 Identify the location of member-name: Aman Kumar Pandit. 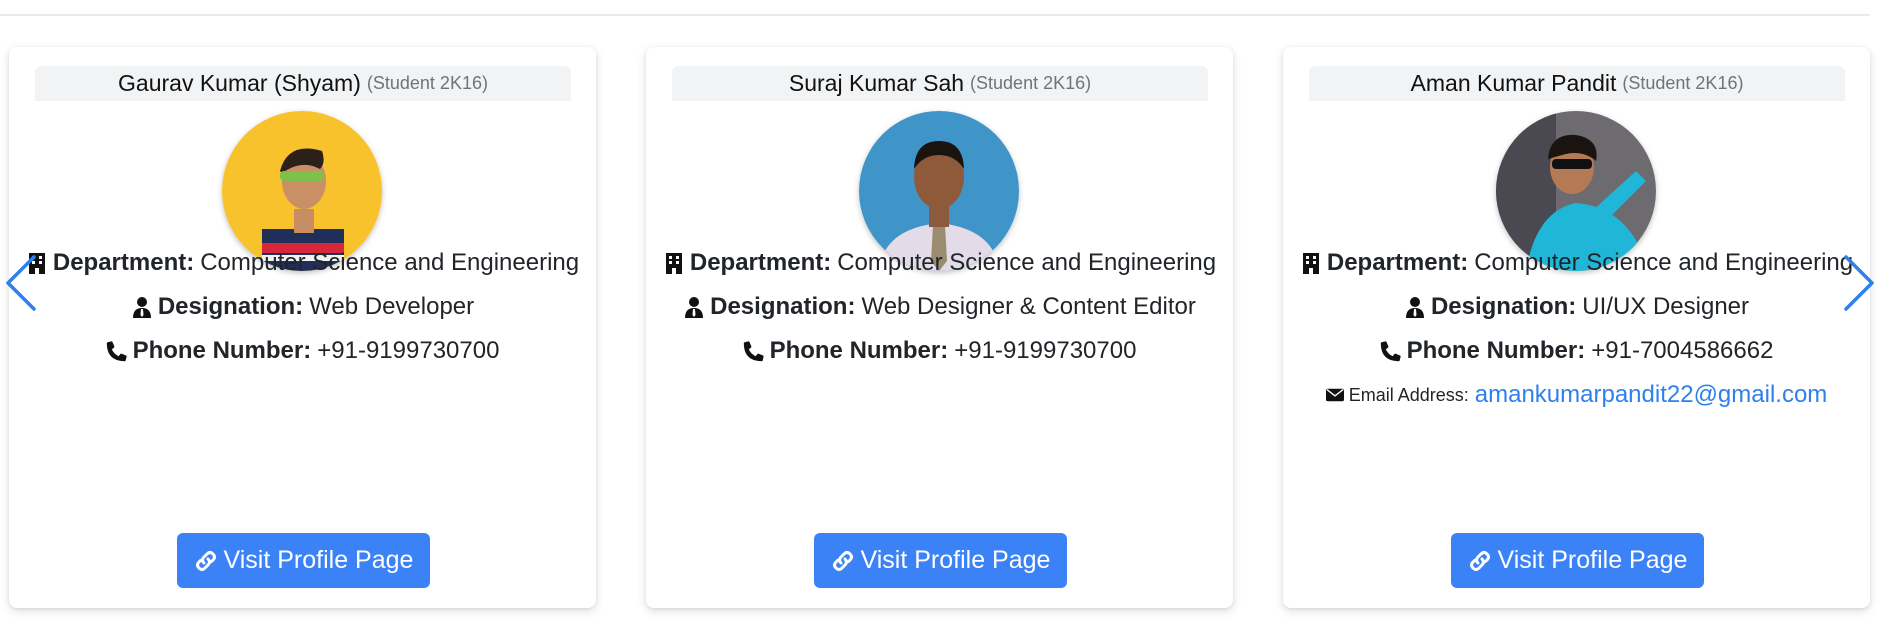
(1513, 83).